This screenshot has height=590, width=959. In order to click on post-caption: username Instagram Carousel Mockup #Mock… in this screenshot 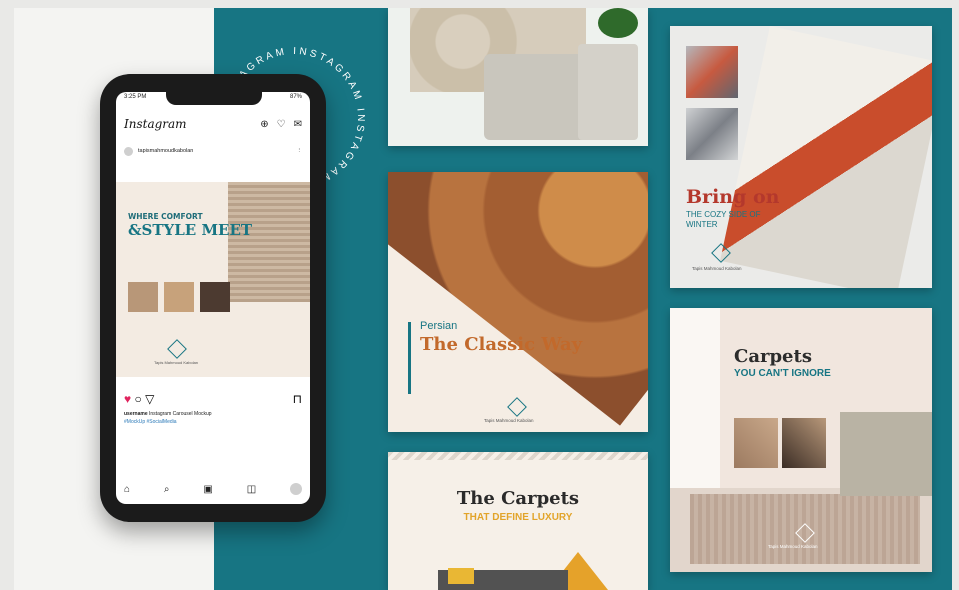, I will do `click(213, 418)`.